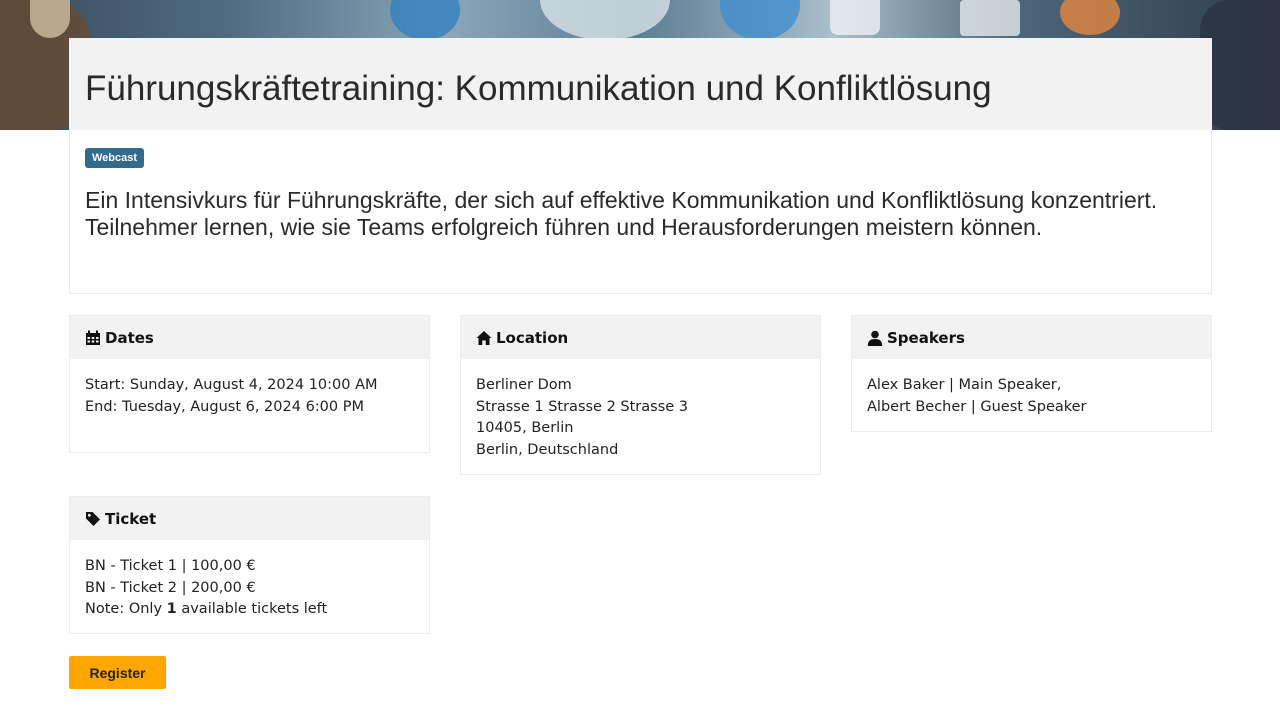  Describe the element at coordinates (926, 337) in the screenshot. I see `speakers-heading: Speakers` at that location.